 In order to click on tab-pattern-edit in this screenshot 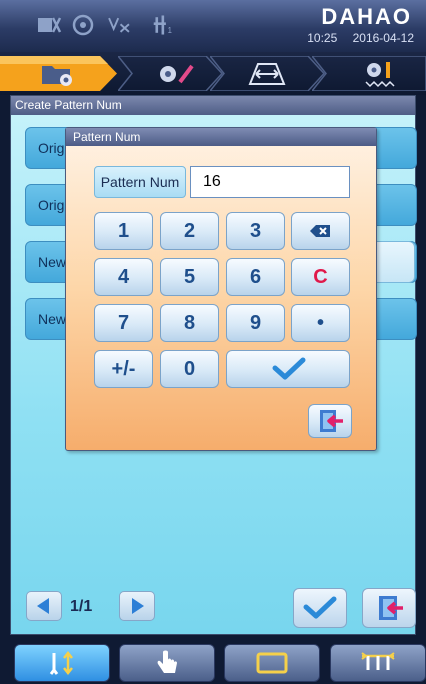, I will do `click(170, 73)`.